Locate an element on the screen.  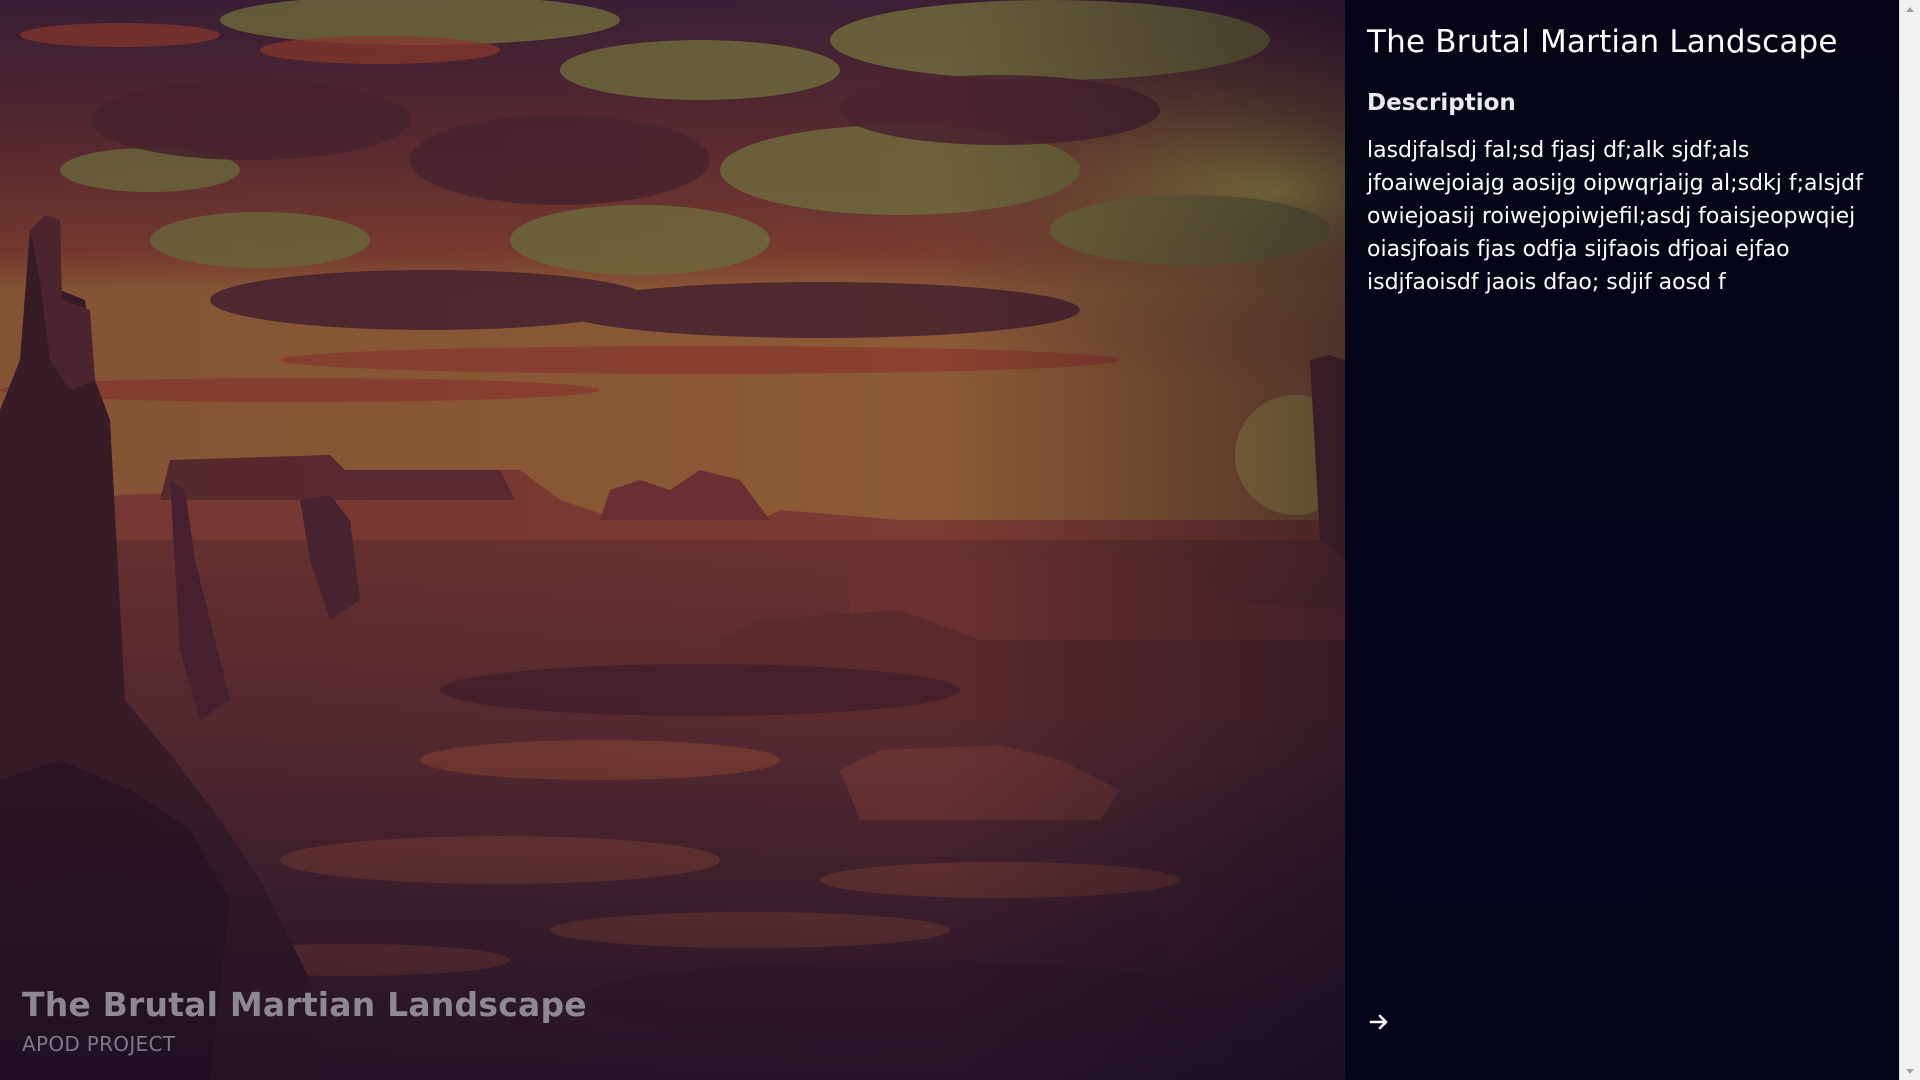
arrow-right-icon is located at coordinates (1379, 1022).